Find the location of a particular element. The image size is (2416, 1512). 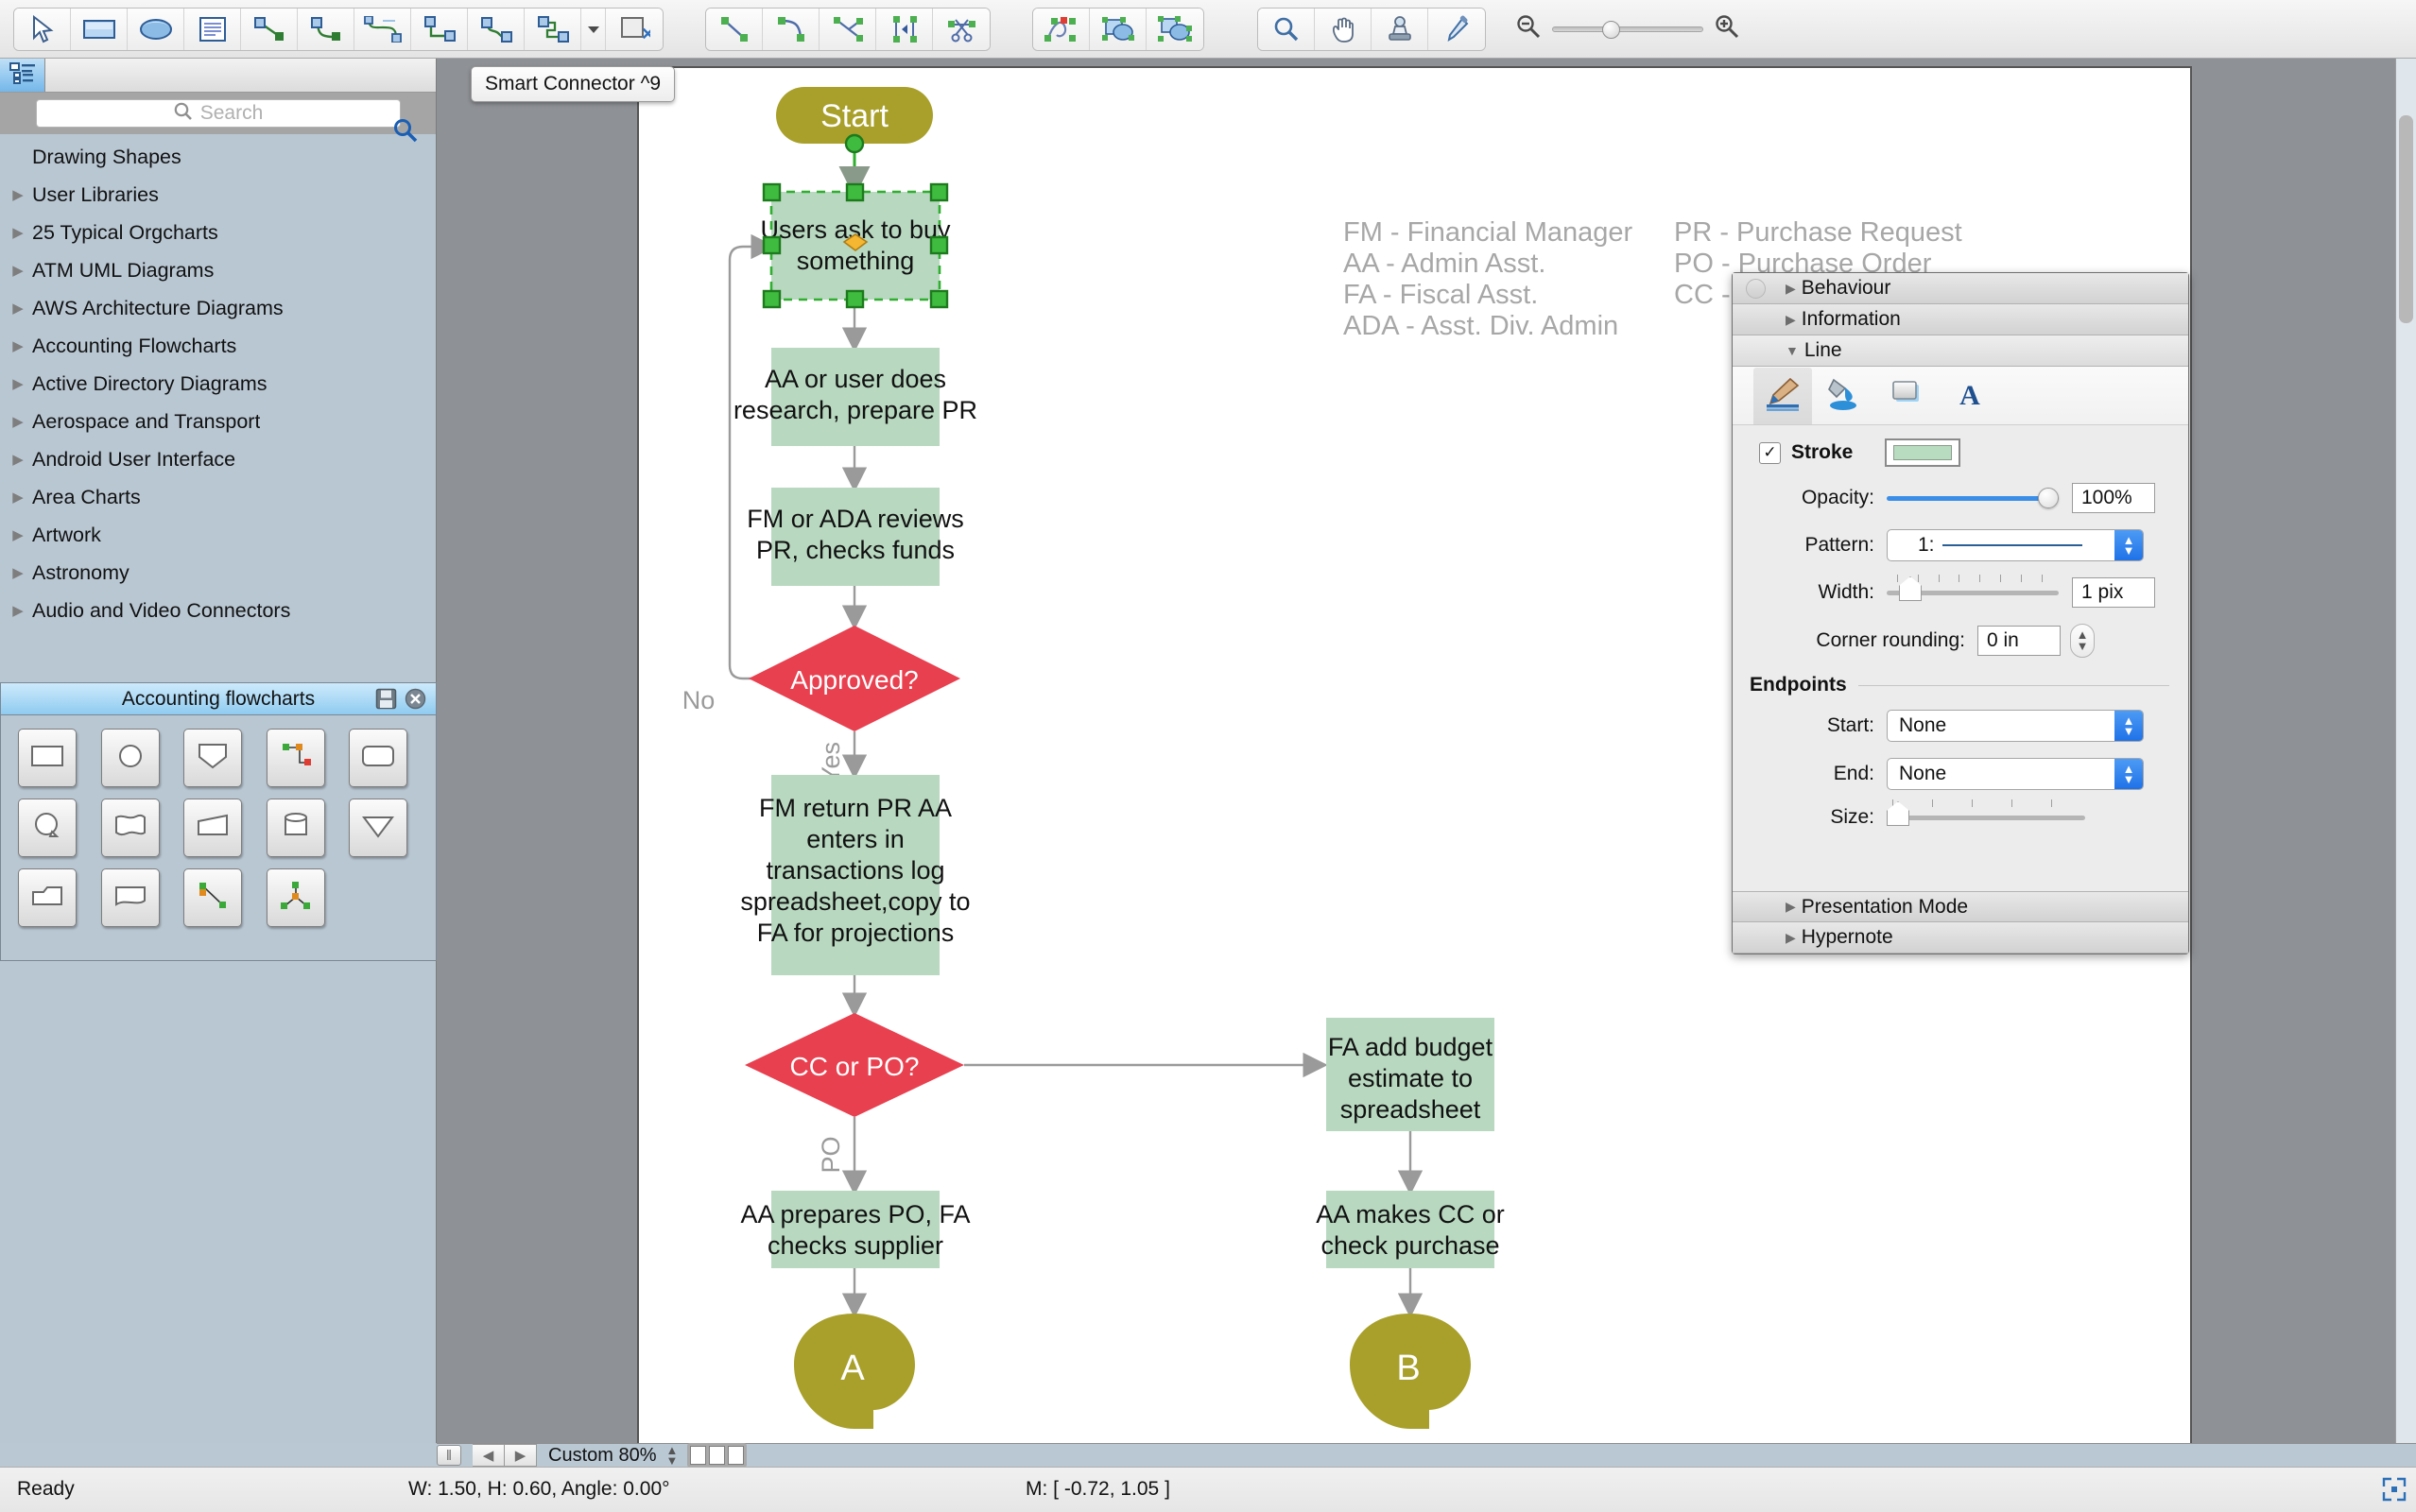

resize-grip-icon is located at coordinates (2394, 1489).